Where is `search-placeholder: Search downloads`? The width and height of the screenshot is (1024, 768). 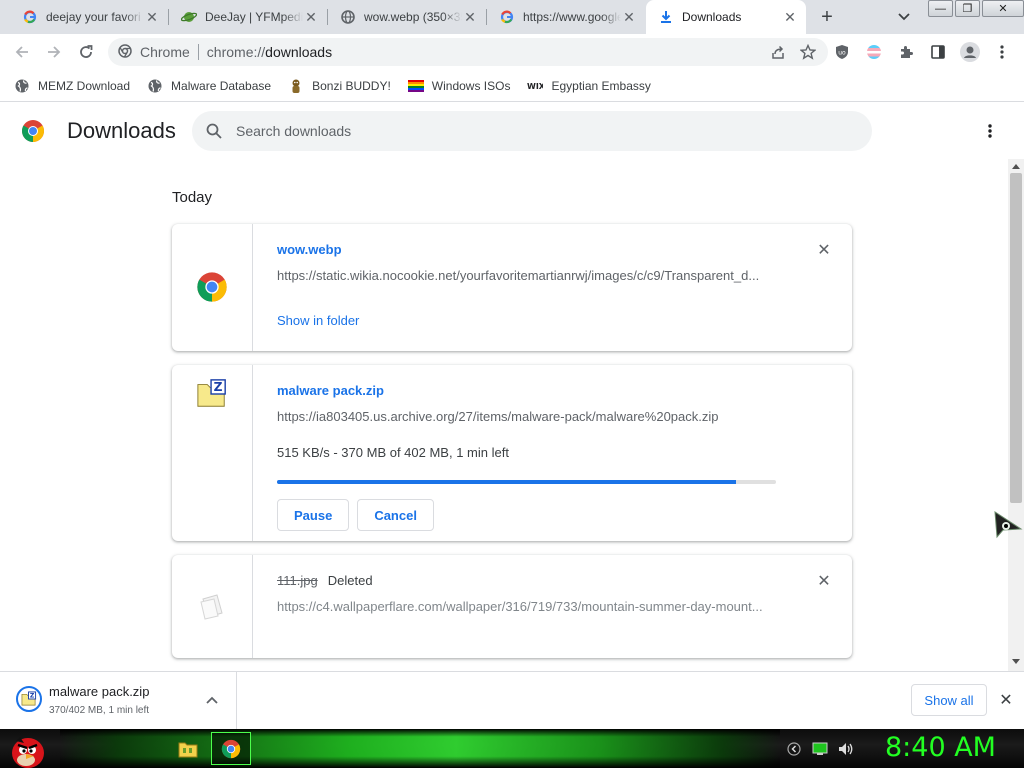 search-placeholder: Search downloads is located at coordinates (294, 131).